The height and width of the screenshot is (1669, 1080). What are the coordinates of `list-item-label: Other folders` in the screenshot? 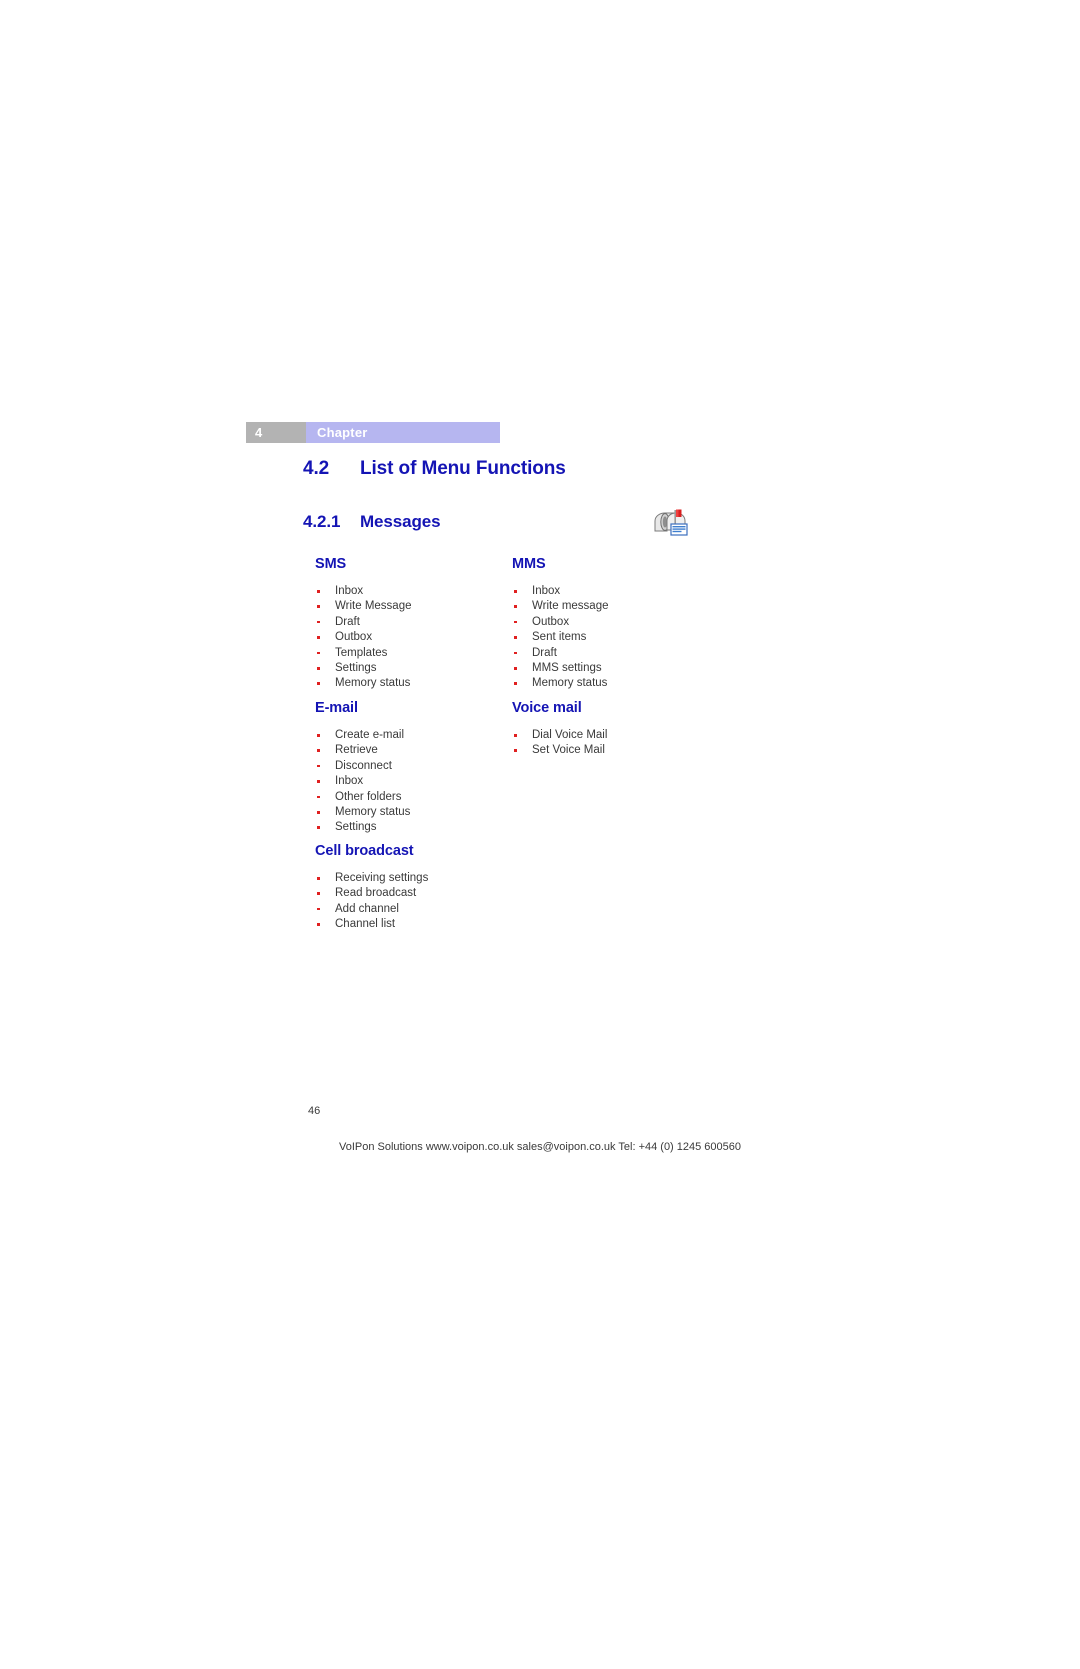 It's located at (368, 796).